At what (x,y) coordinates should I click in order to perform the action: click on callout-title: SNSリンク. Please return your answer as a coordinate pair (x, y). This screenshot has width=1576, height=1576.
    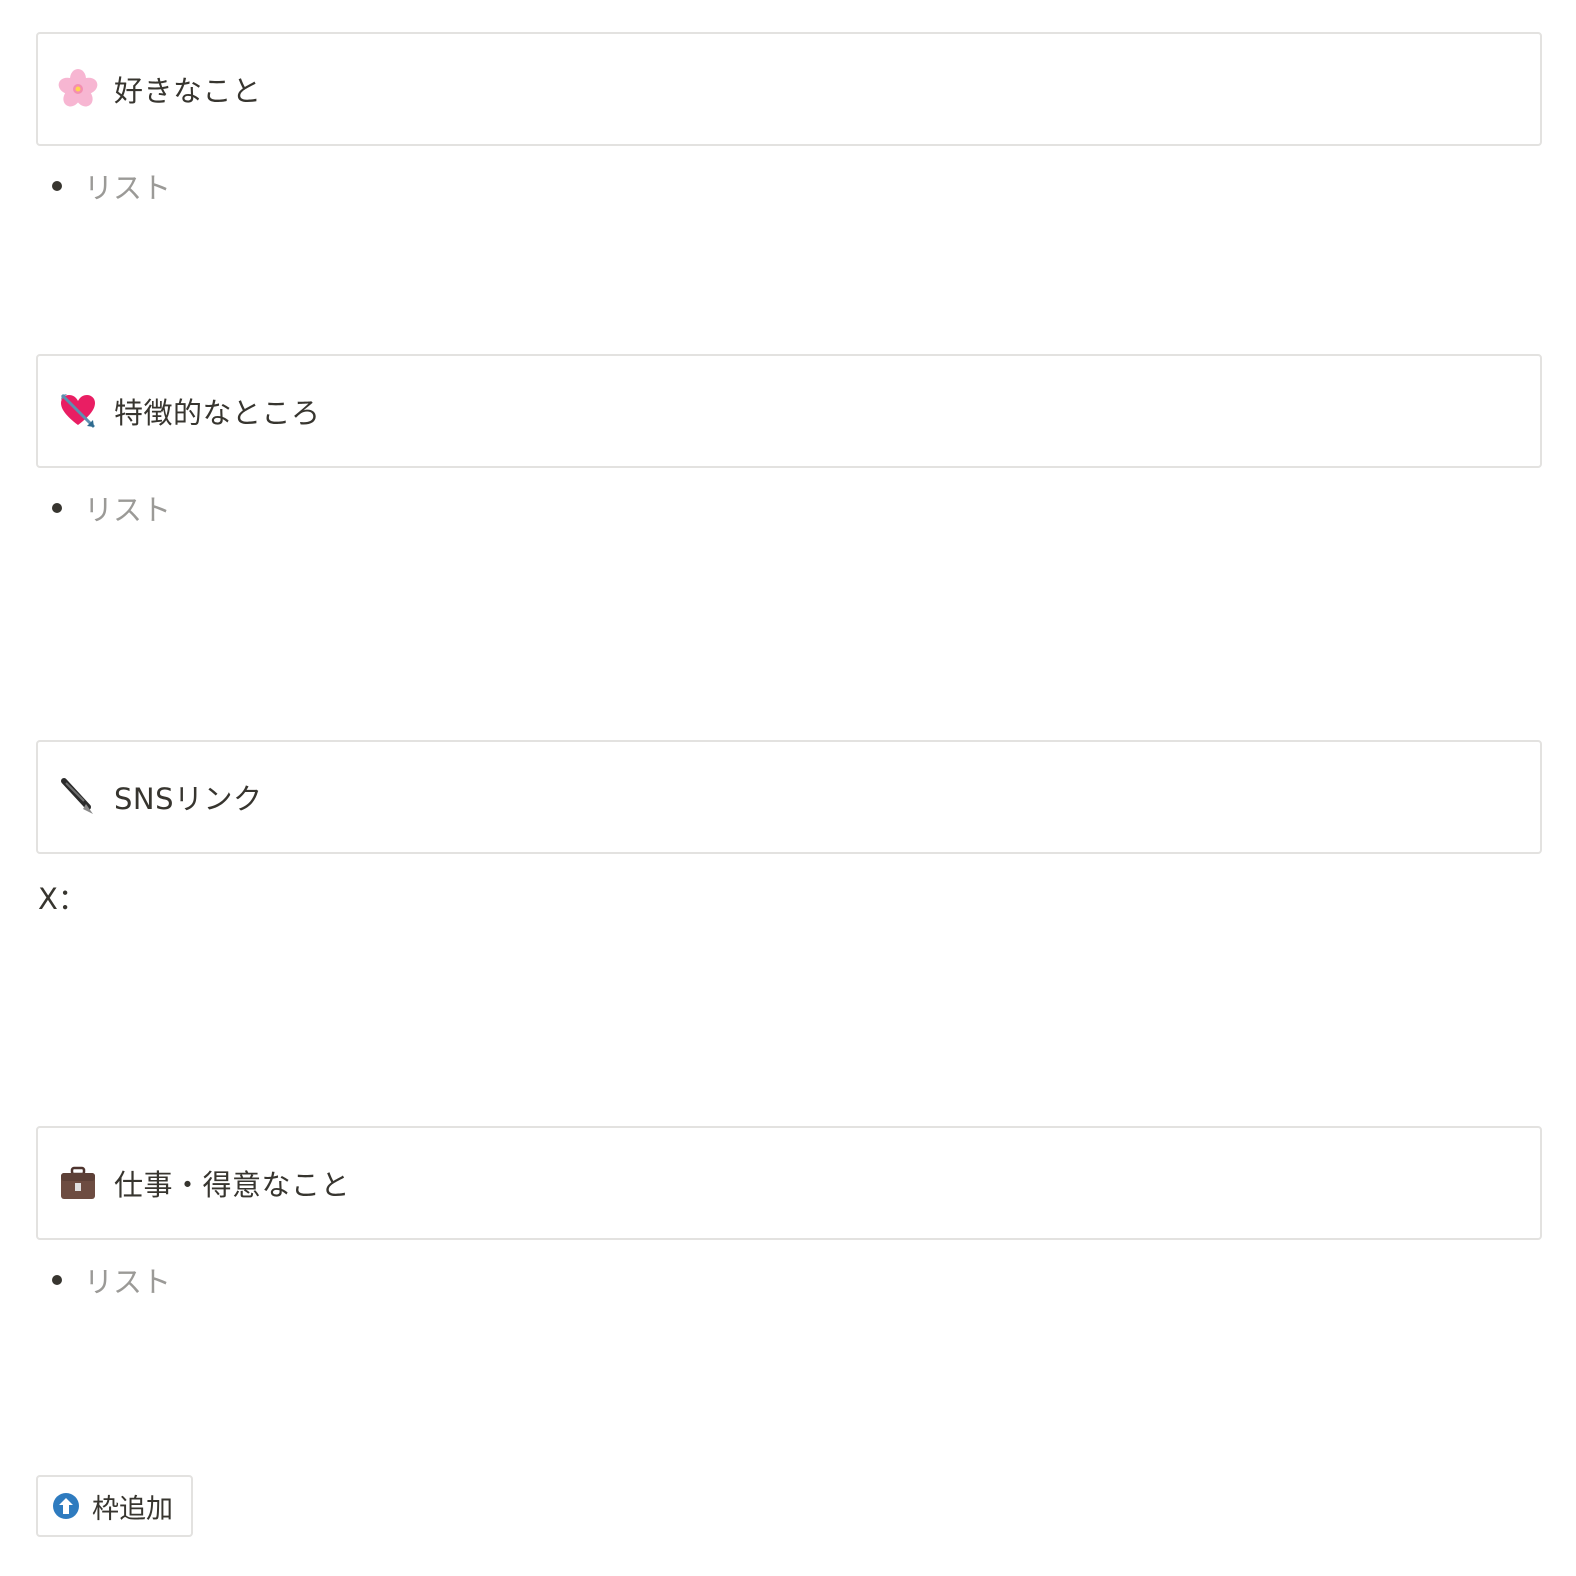
    Looking at the image, I should click on (188, 799).